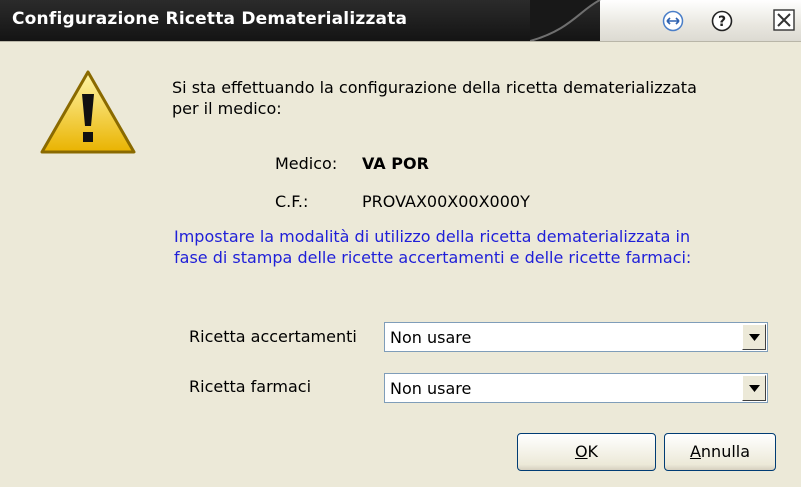 This screenshot has height=487, width=801. I want to click on farmaci-dropdown-button, so click(754, 388).